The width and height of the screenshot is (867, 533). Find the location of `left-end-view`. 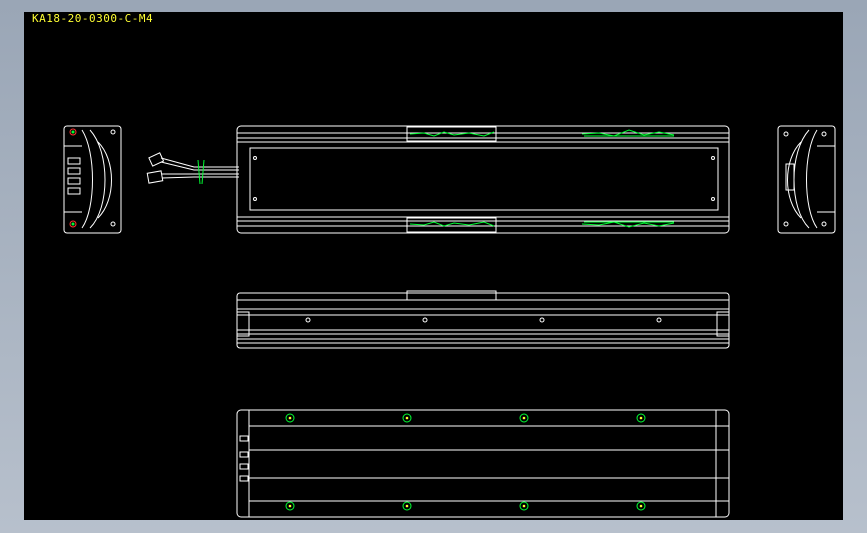

left-end-view is located at coordinates (92, 179).